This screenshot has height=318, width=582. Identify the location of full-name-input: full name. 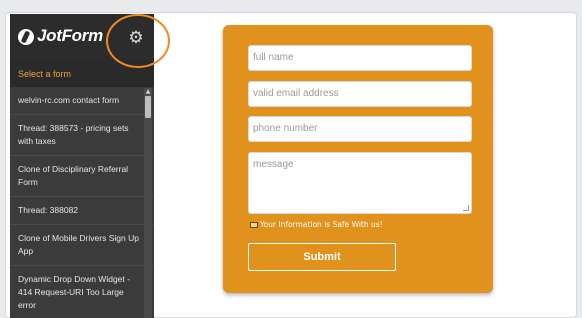
(360, 58).